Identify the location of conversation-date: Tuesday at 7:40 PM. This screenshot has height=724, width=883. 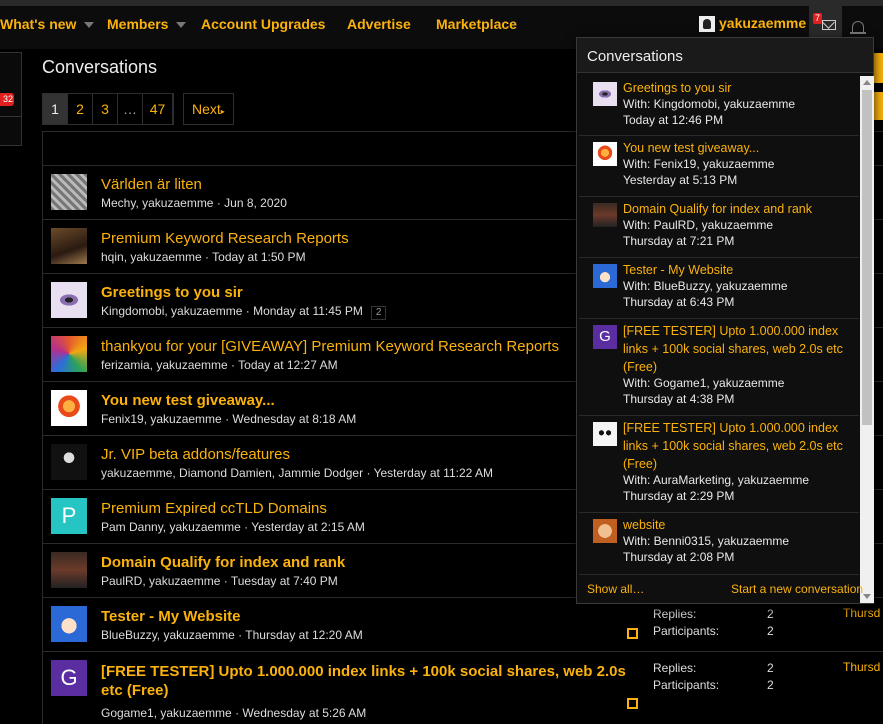
(284, 581).